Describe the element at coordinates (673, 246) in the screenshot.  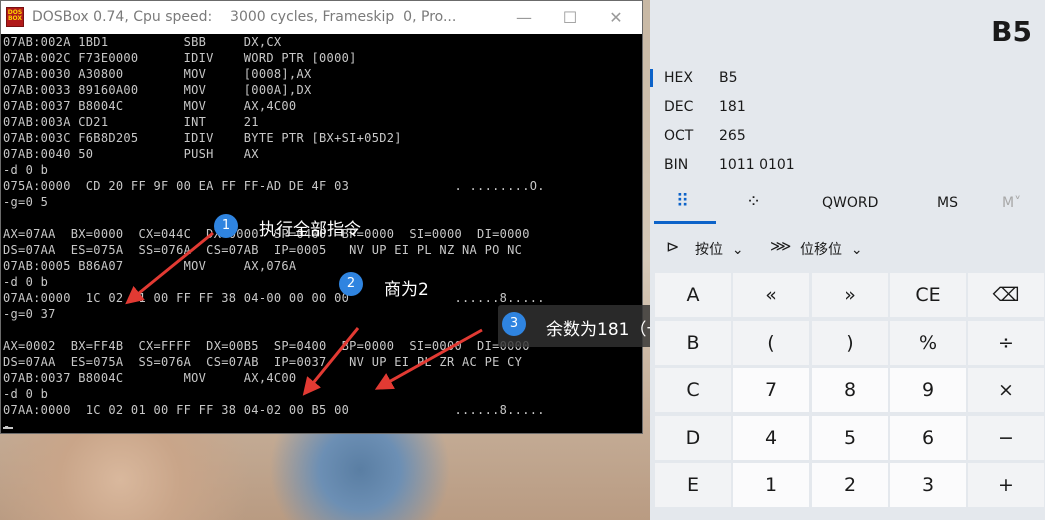
I see `logic-gate-icon: ⊳` at that location.